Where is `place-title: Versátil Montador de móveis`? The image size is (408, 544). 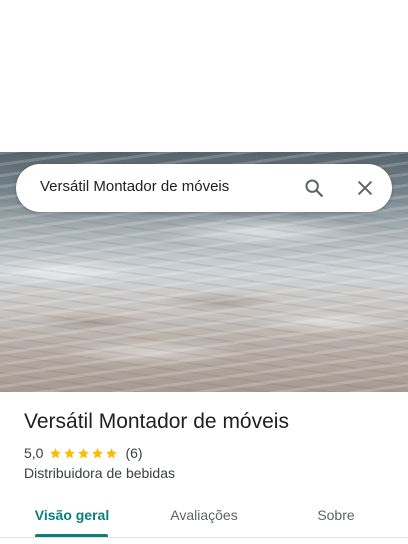
place-title: Versátil Montador de móveis is located at coordinates (156, 421).